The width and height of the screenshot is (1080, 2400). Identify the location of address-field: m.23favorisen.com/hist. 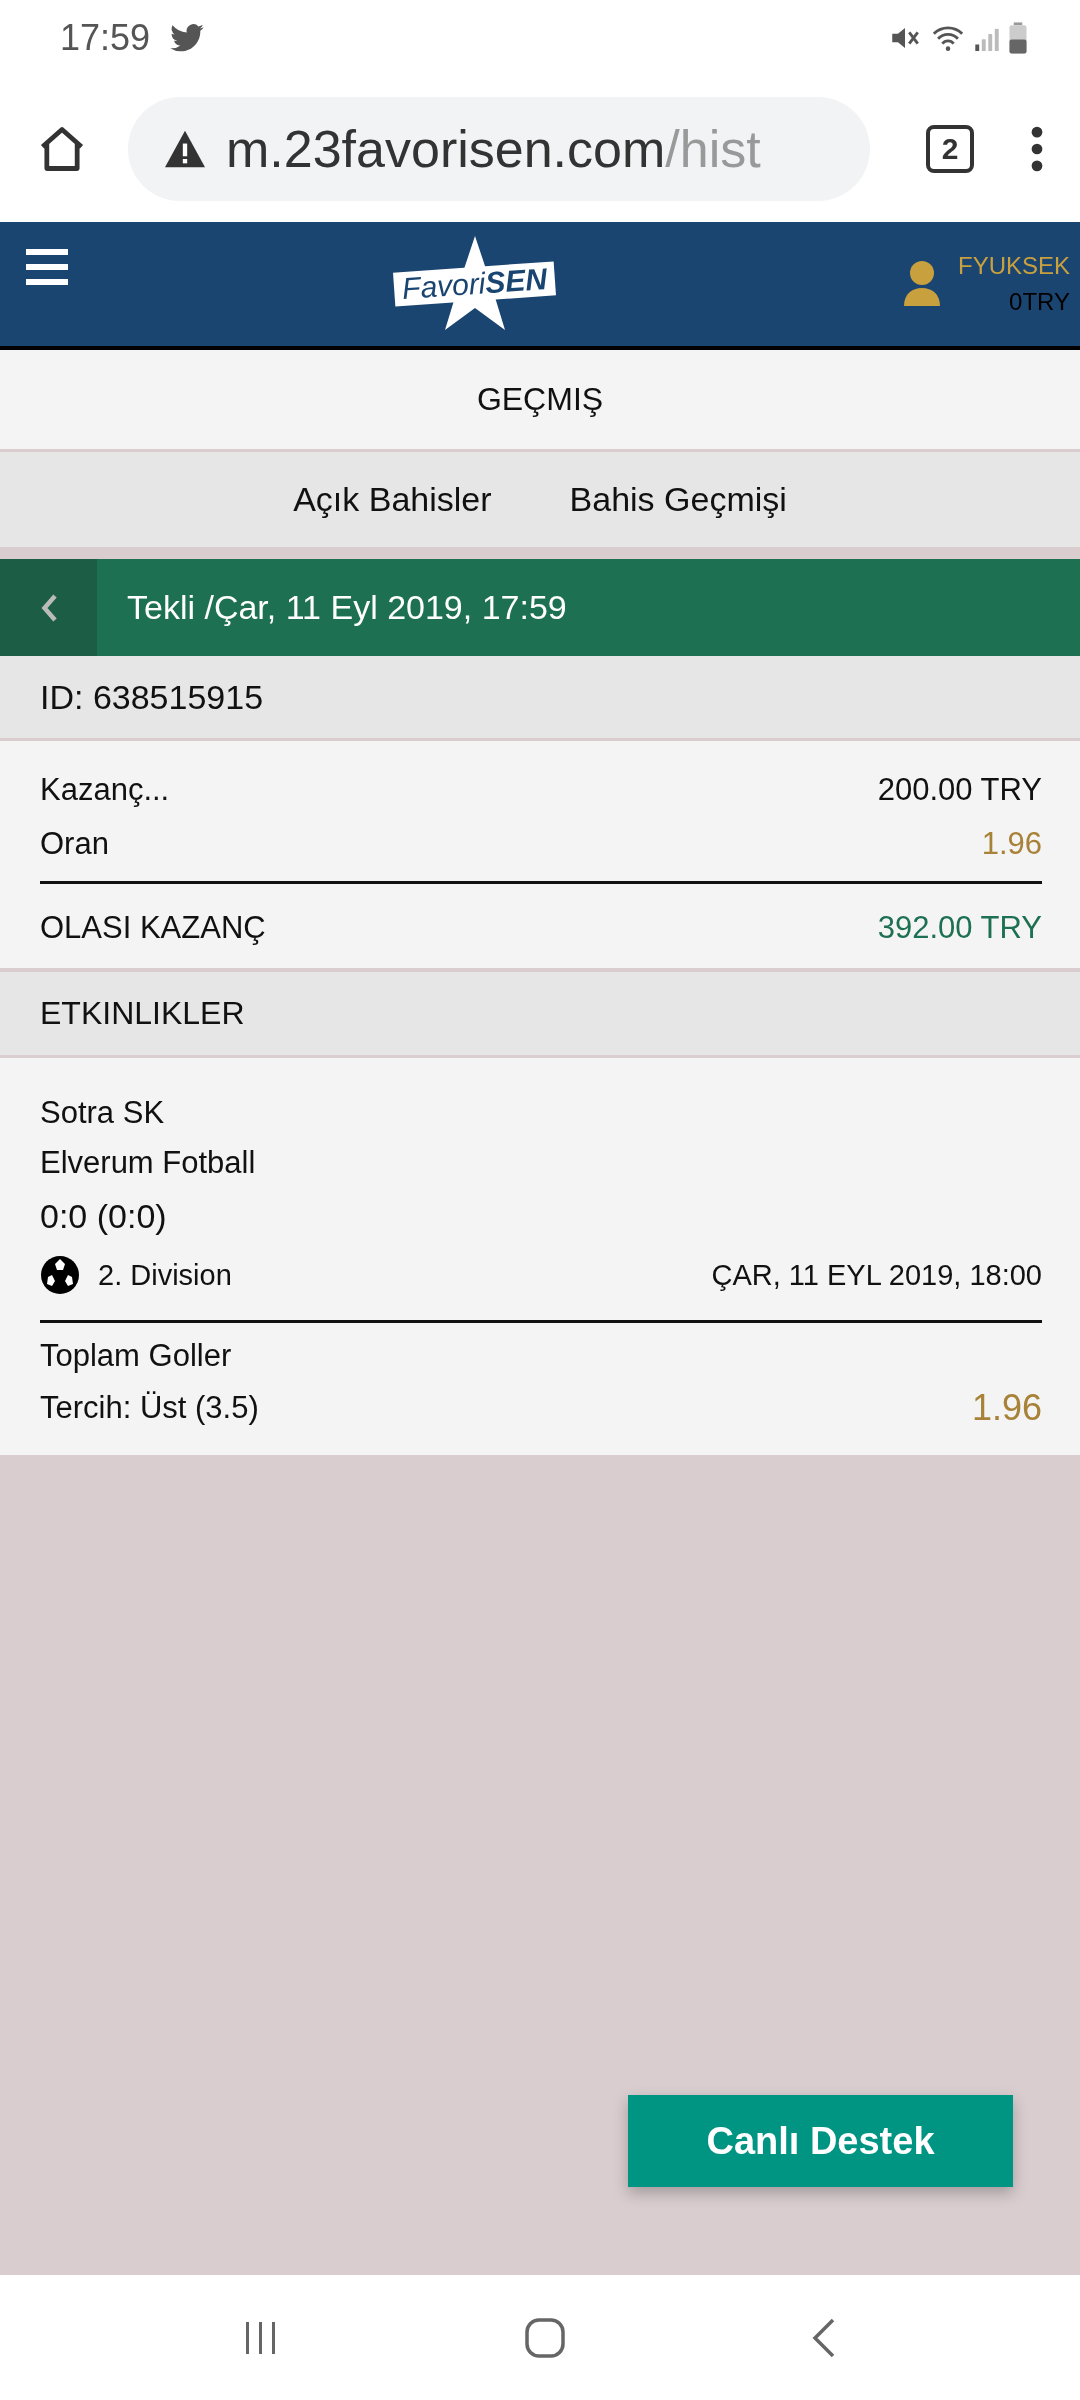
(499, 148).